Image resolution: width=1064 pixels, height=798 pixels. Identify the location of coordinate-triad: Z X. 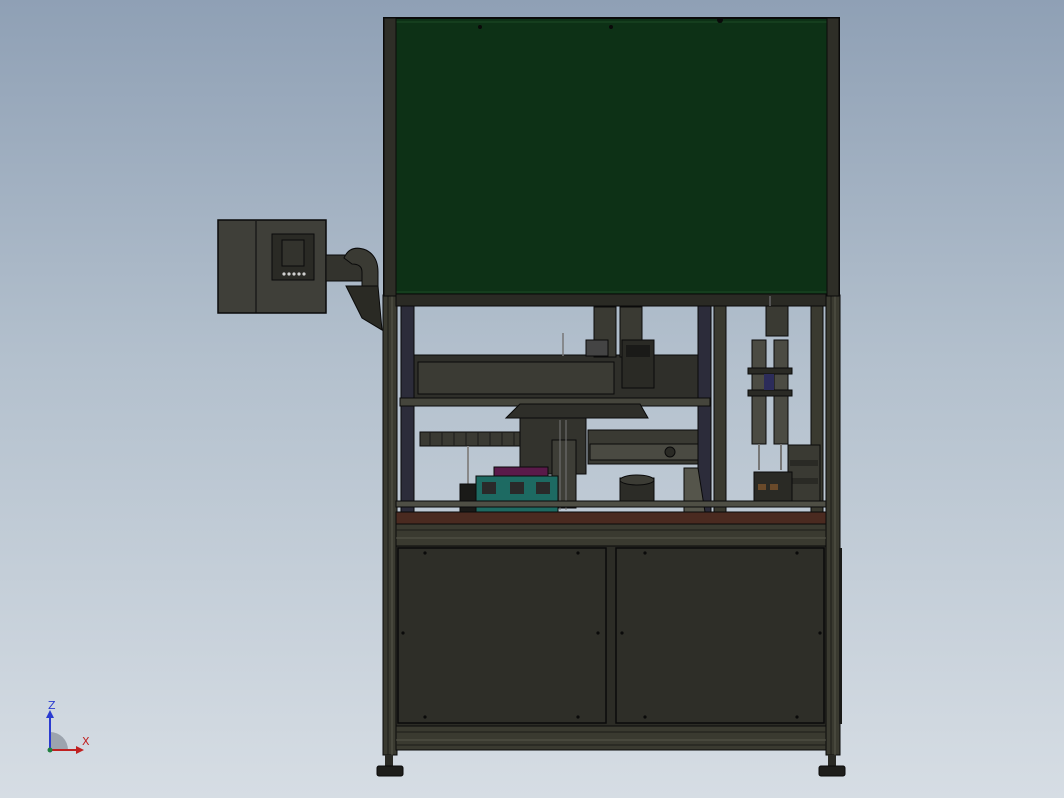
(70, 728).